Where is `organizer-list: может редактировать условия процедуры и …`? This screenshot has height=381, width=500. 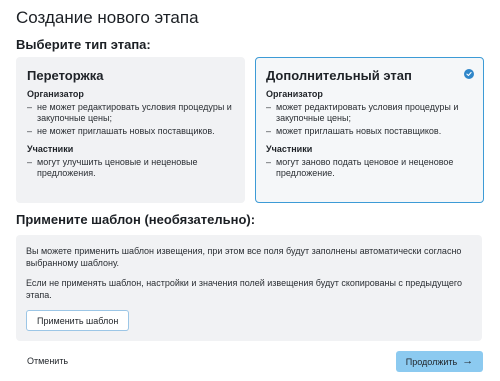
organizer-list: может редактировать условия процедуры и … is located at coordinates (369, 119).